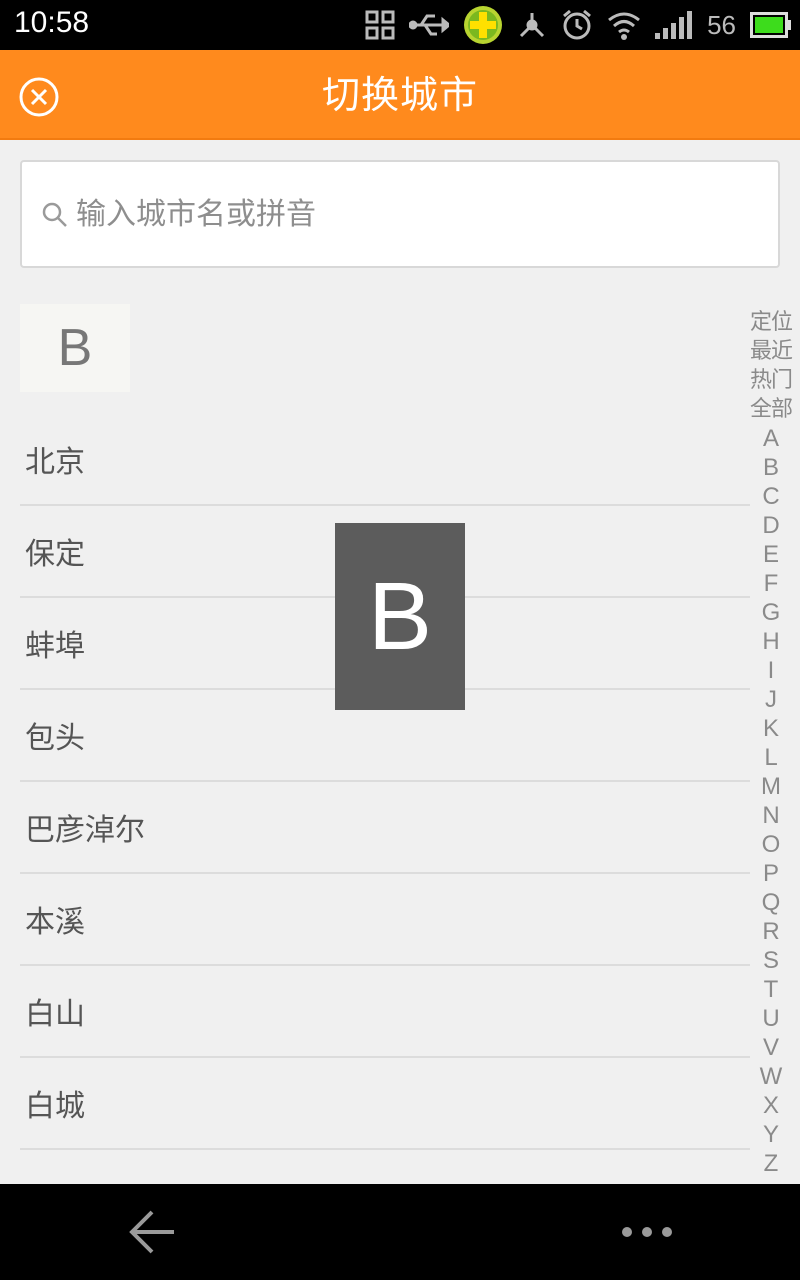 This screenshot has width=800, height=1280. Describe the element at coordinates (54, 214) in the screenshot. I see `search-icon` at that location.